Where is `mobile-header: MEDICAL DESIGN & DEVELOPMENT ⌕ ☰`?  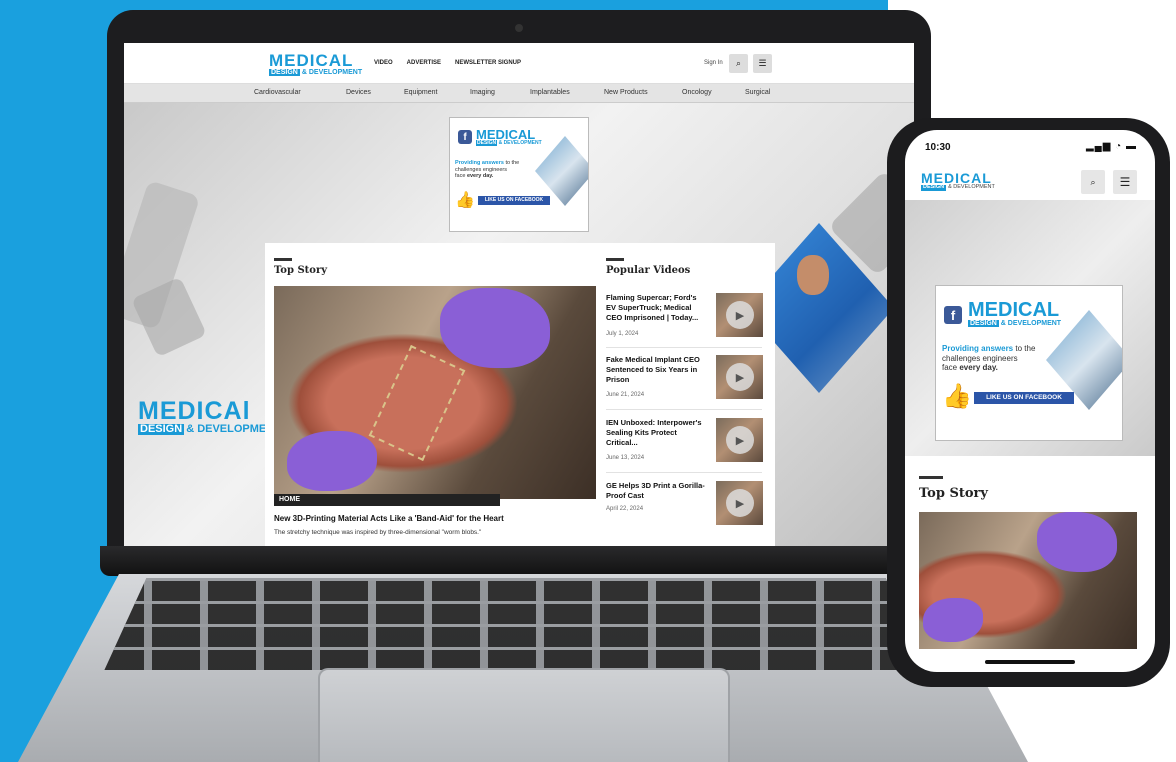 mobile-header: MEDICAL DESIGN & DEVELOPMENT ⌕ ☰ is located at coordinates (1030, 182).